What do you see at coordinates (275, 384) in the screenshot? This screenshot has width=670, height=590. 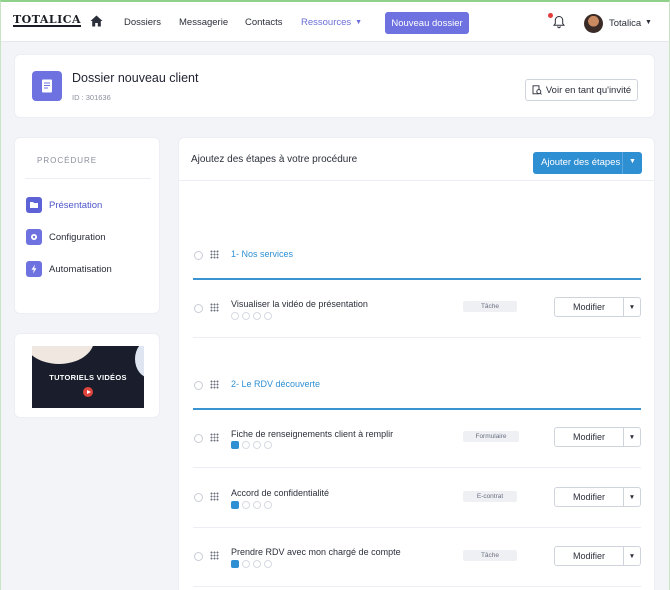 I see `section-title: 2- Le RDV découverte` at bounding box center [275, 384].